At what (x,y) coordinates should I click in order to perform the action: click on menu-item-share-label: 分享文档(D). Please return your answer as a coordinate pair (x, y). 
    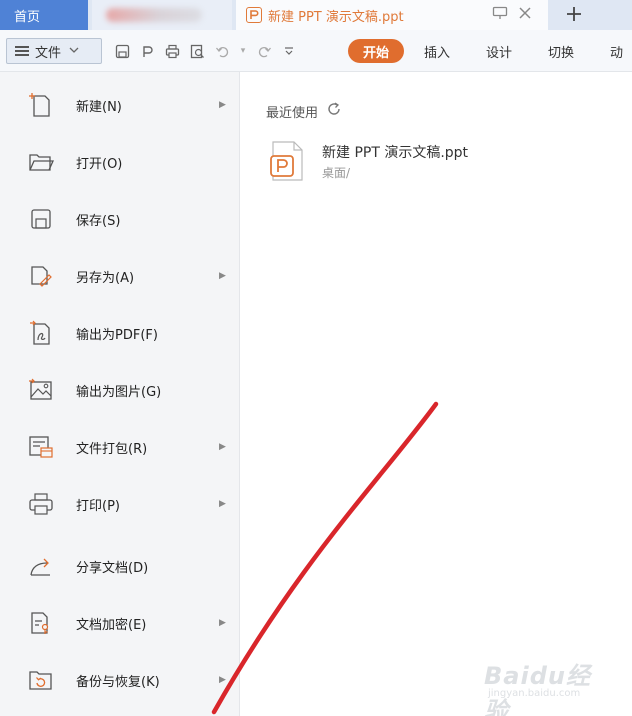
    Looking at the image, I should click on (112, 568).